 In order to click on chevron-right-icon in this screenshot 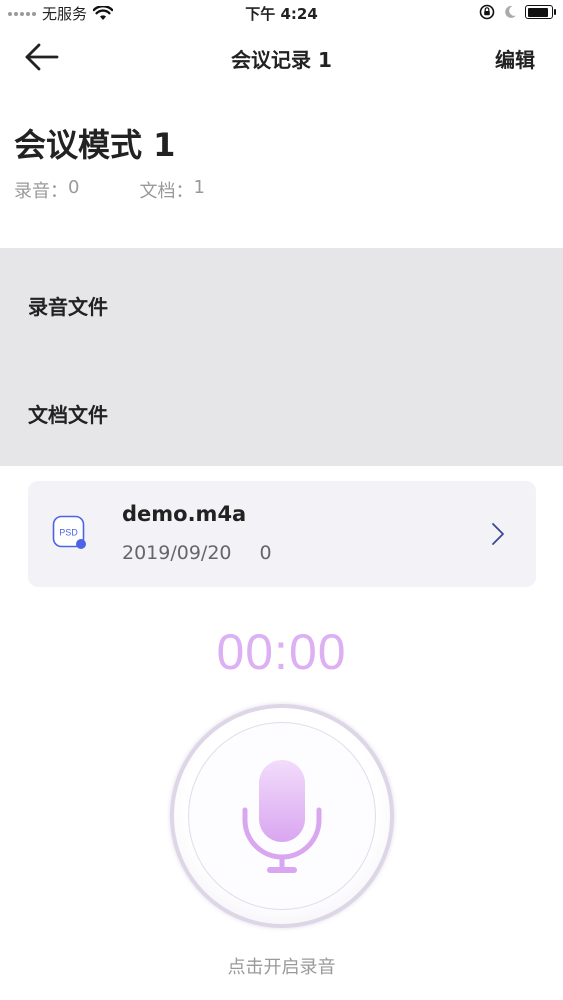, I will do `click(498, 534)`.